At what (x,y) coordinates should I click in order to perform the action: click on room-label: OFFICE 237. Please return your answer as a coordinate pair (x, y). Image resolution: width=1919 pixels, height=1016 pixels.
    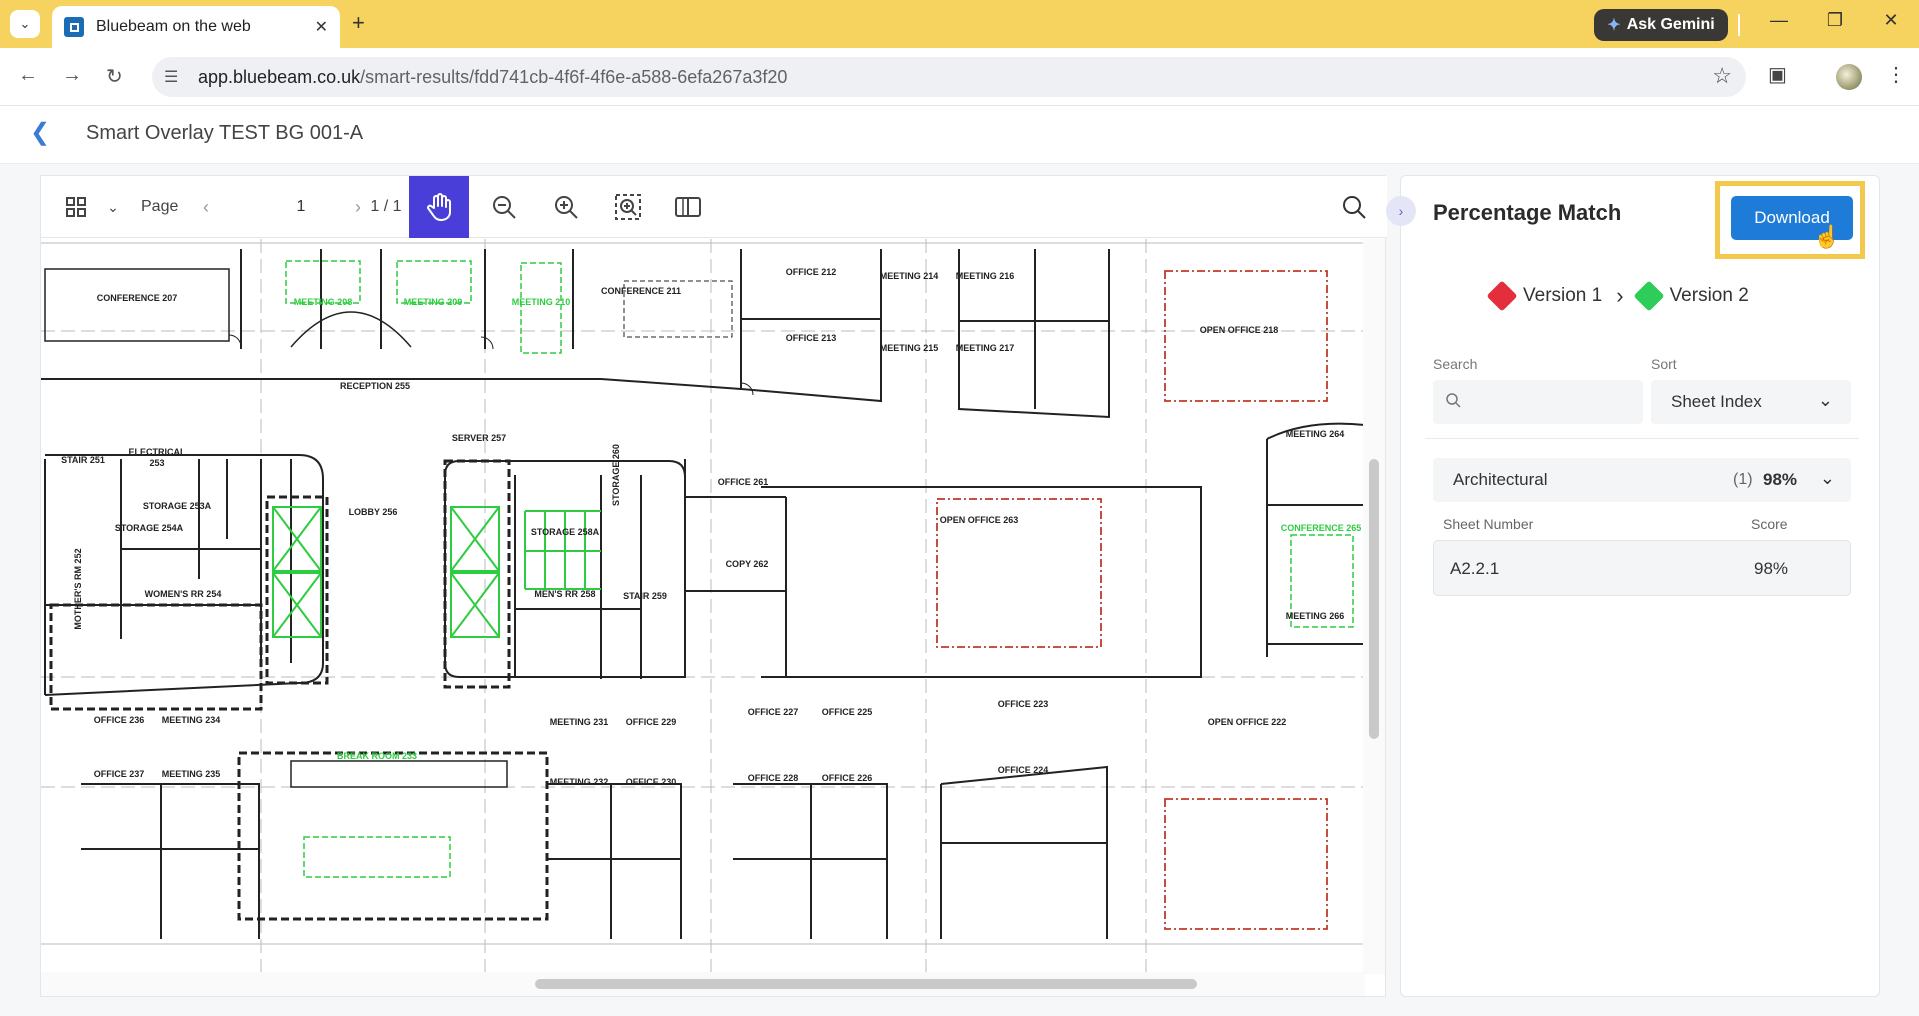
    Looking at the image, I should click on (119, 774).